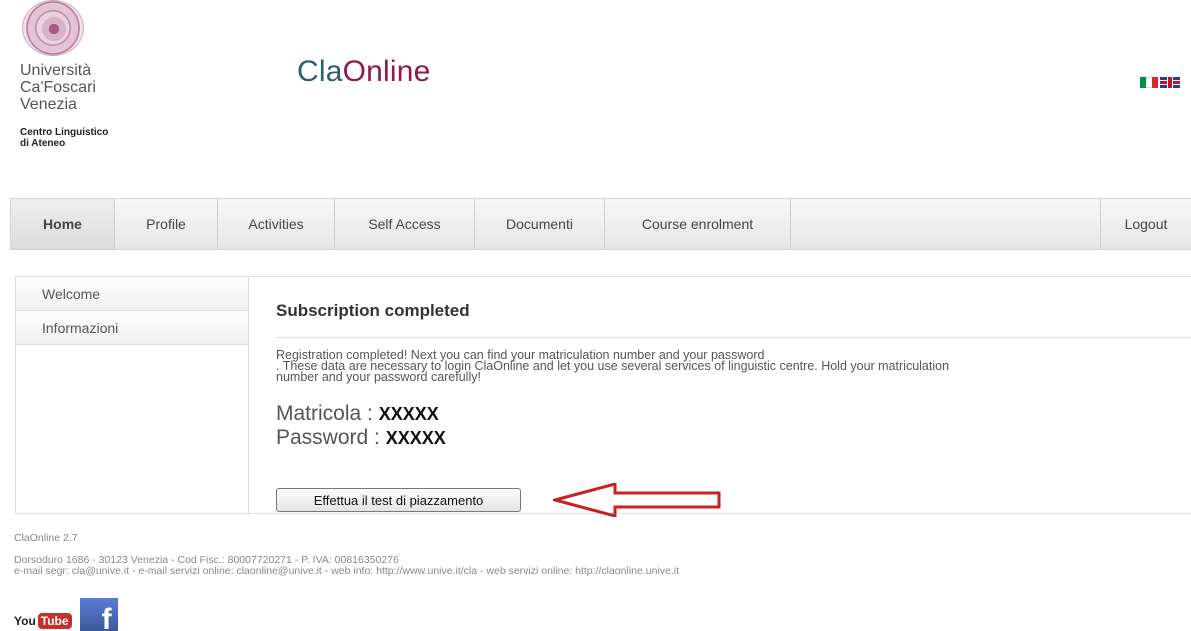  What do you see at coordinates (415, 438) in the screenshot?
I see `password-value: XXXXX` at bounding box center [415, 438].